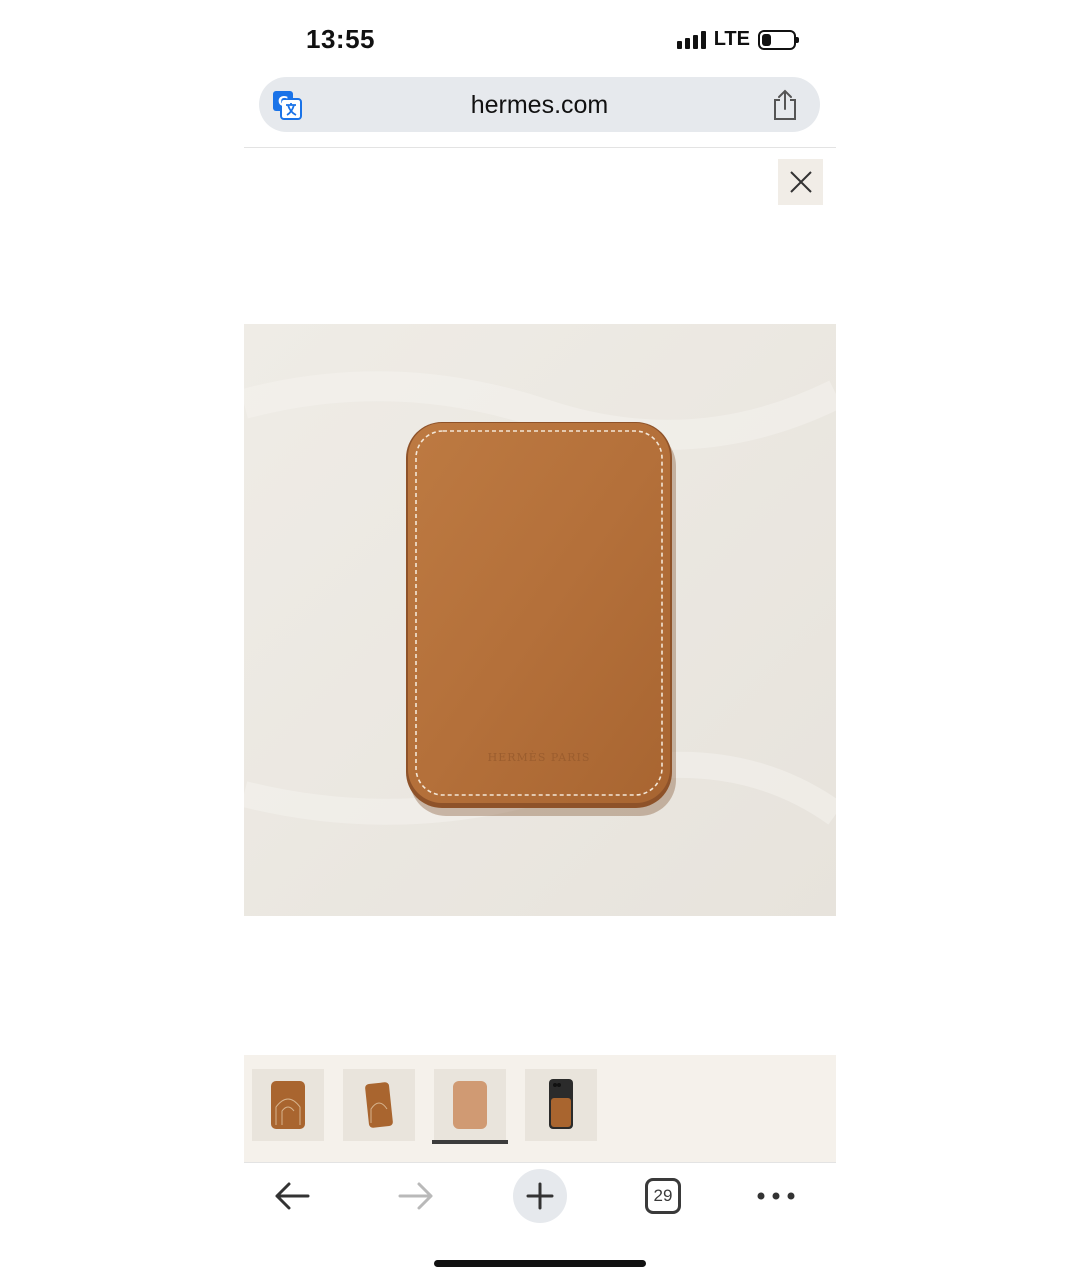  What do you see at coordinates (778, 39) in the screenshot?
I see `battery-icon` at bounding box center [778, 39].